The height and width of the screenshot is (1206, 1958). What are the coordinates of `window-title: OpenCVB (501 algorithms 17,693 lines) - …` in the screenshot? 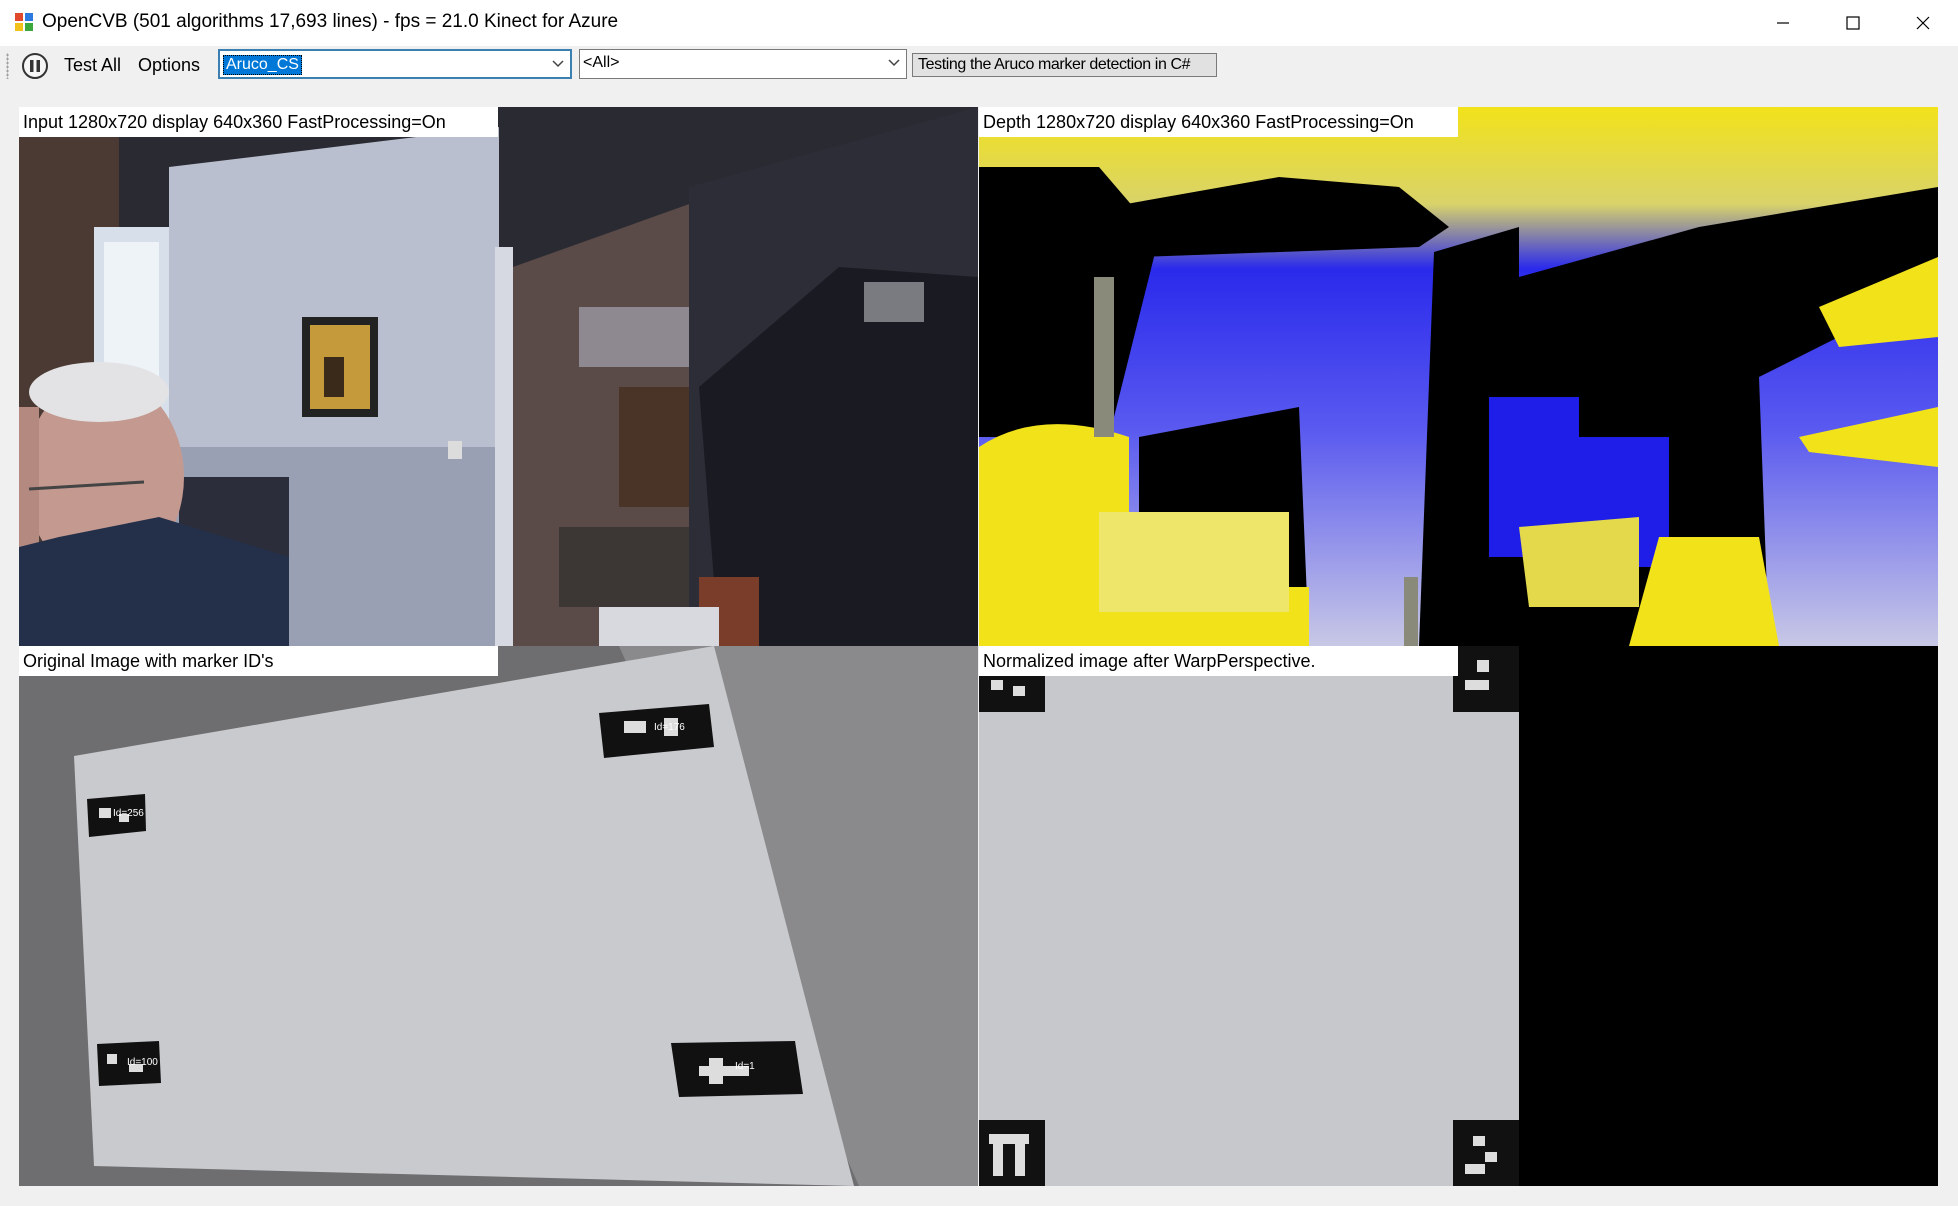 It's located at (330, 21).